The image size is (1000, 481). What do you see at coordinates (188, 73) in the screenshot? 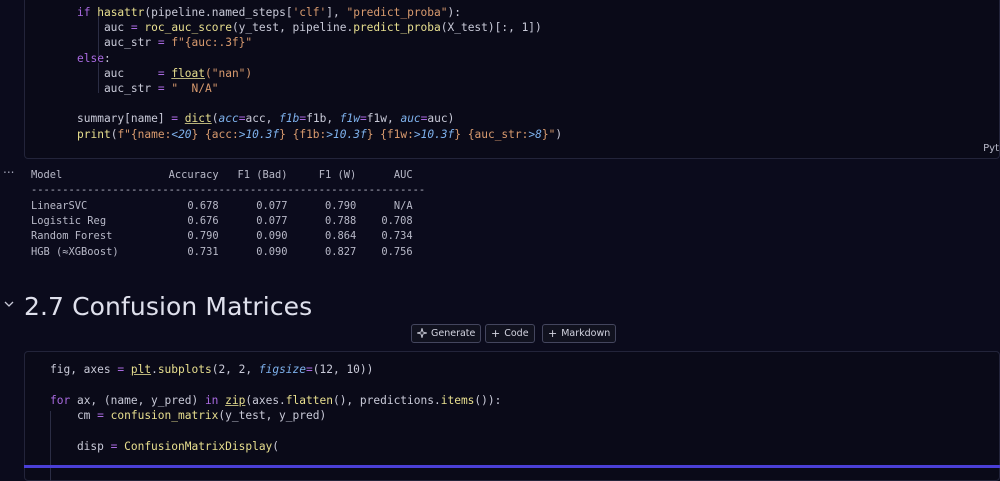
I see `code-token: float` at bounding box center [188, 73].